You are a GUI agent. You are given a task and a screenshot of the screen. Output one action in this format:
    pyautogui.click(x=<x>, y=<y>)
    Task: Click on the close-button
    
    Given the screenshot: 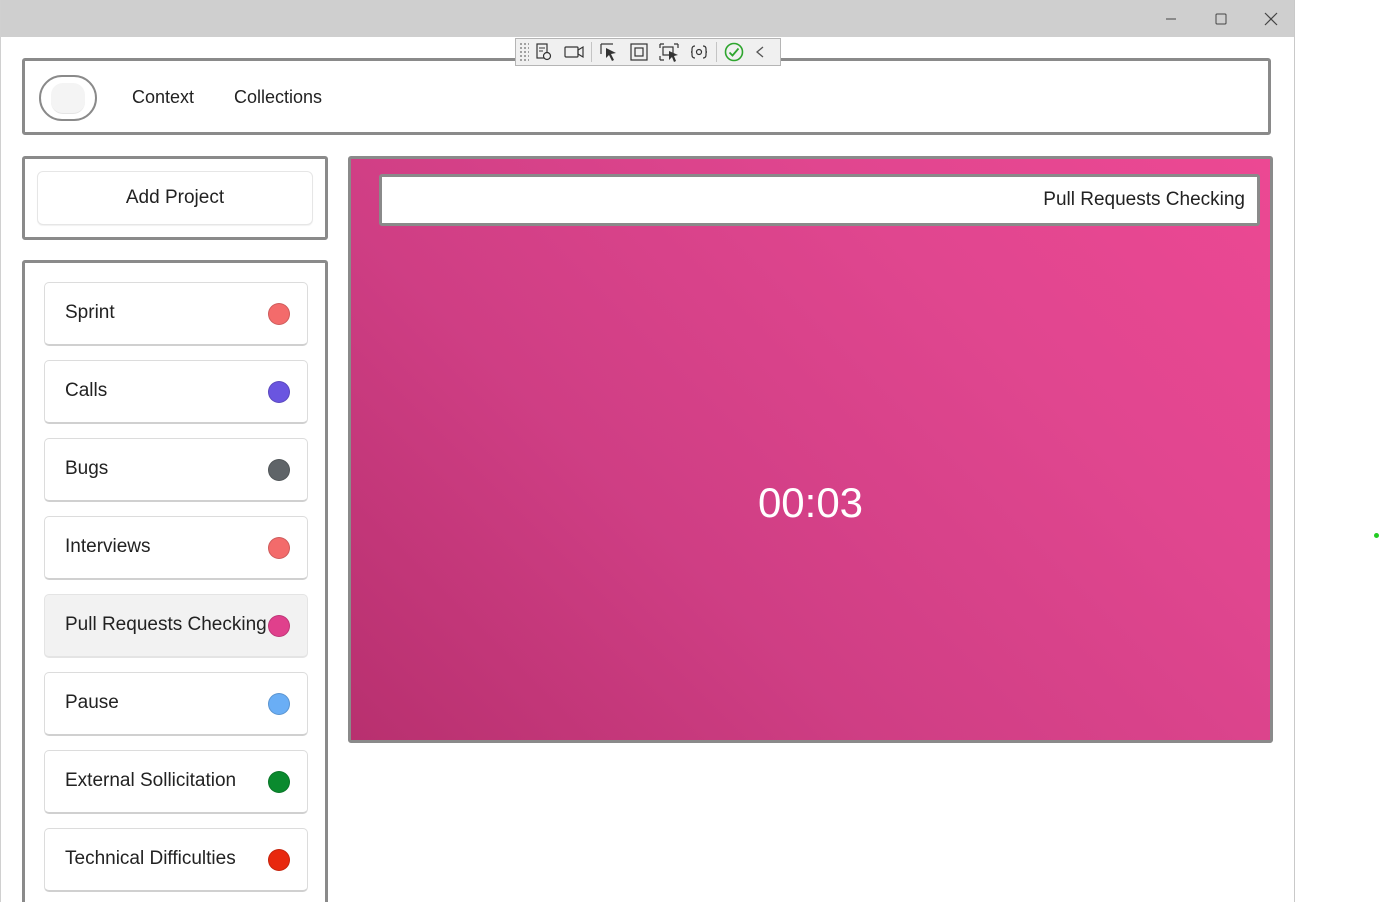 What is the action you would take?
    pyautogui.click(x=1270, y=18)
    